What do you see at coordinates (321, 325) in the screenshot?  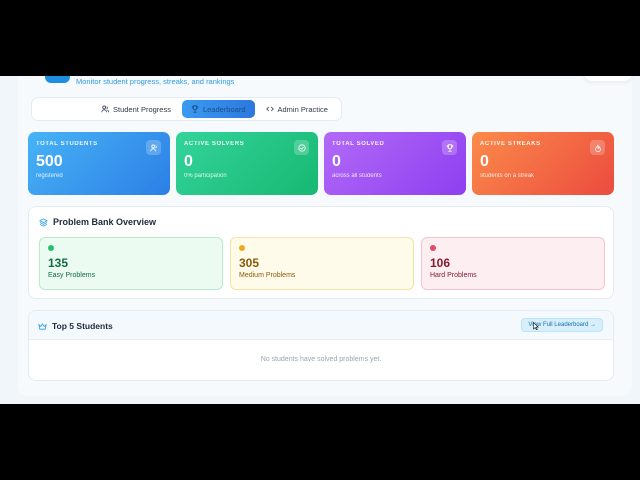 I see `top-students-header: Top 5 Students View Full Leaderboard →` at bounding box center [321, 325].